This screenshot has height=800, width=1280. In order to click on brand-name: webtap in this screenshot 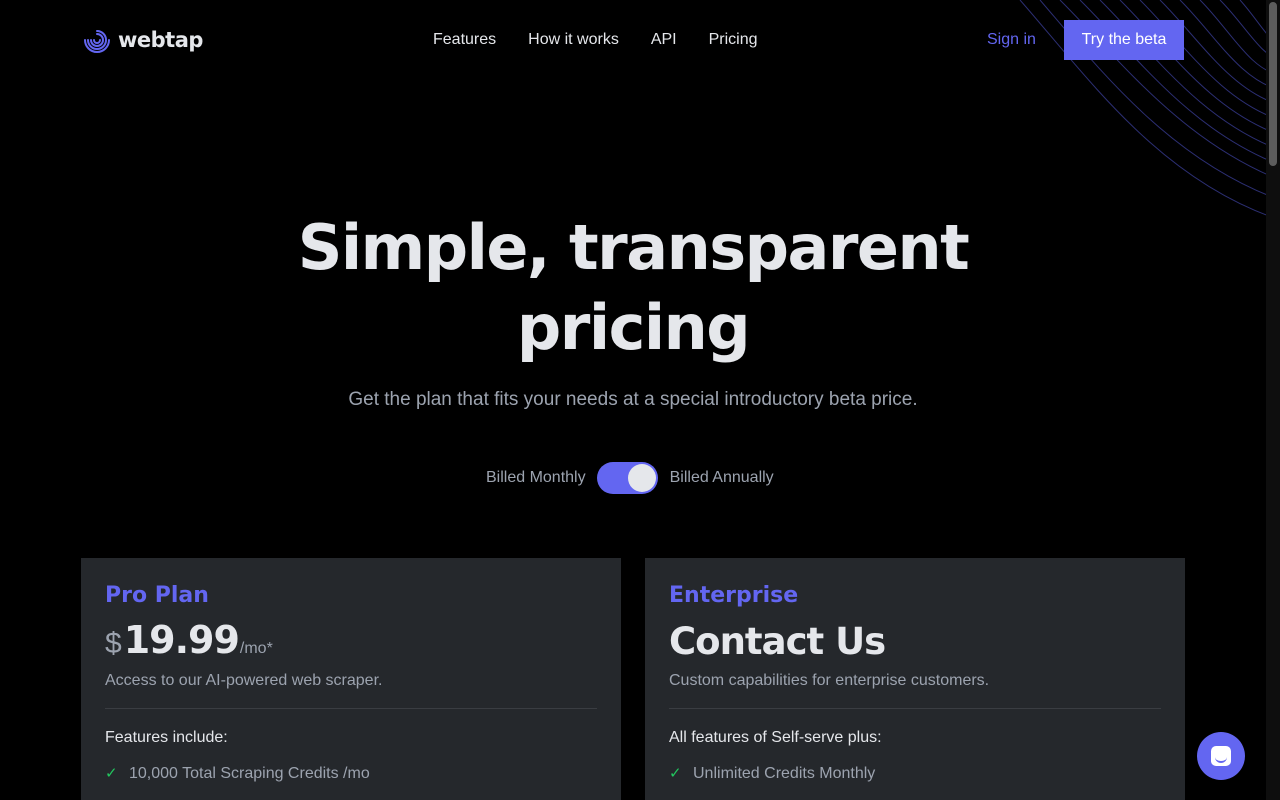, I will do `click(160, 40)`.